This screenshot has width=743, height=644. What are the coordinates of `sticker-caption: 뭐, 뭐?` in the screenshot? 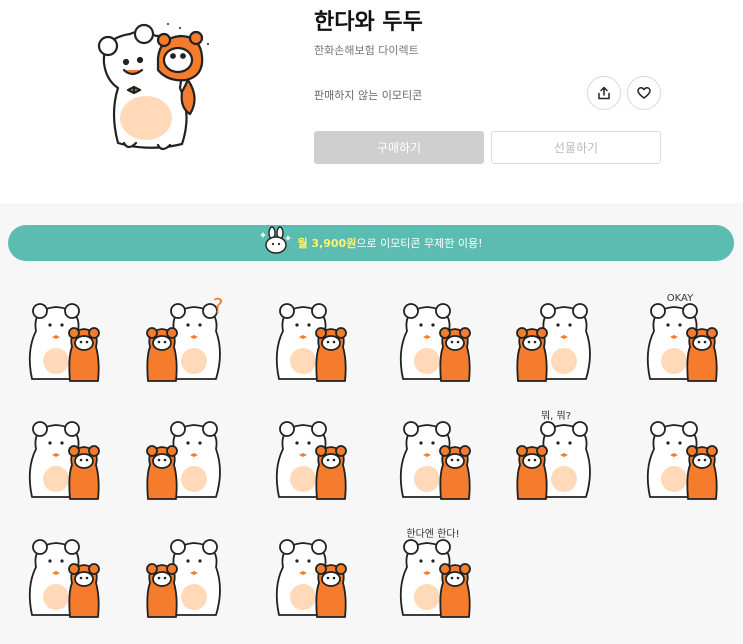 It's located at (556, 416).